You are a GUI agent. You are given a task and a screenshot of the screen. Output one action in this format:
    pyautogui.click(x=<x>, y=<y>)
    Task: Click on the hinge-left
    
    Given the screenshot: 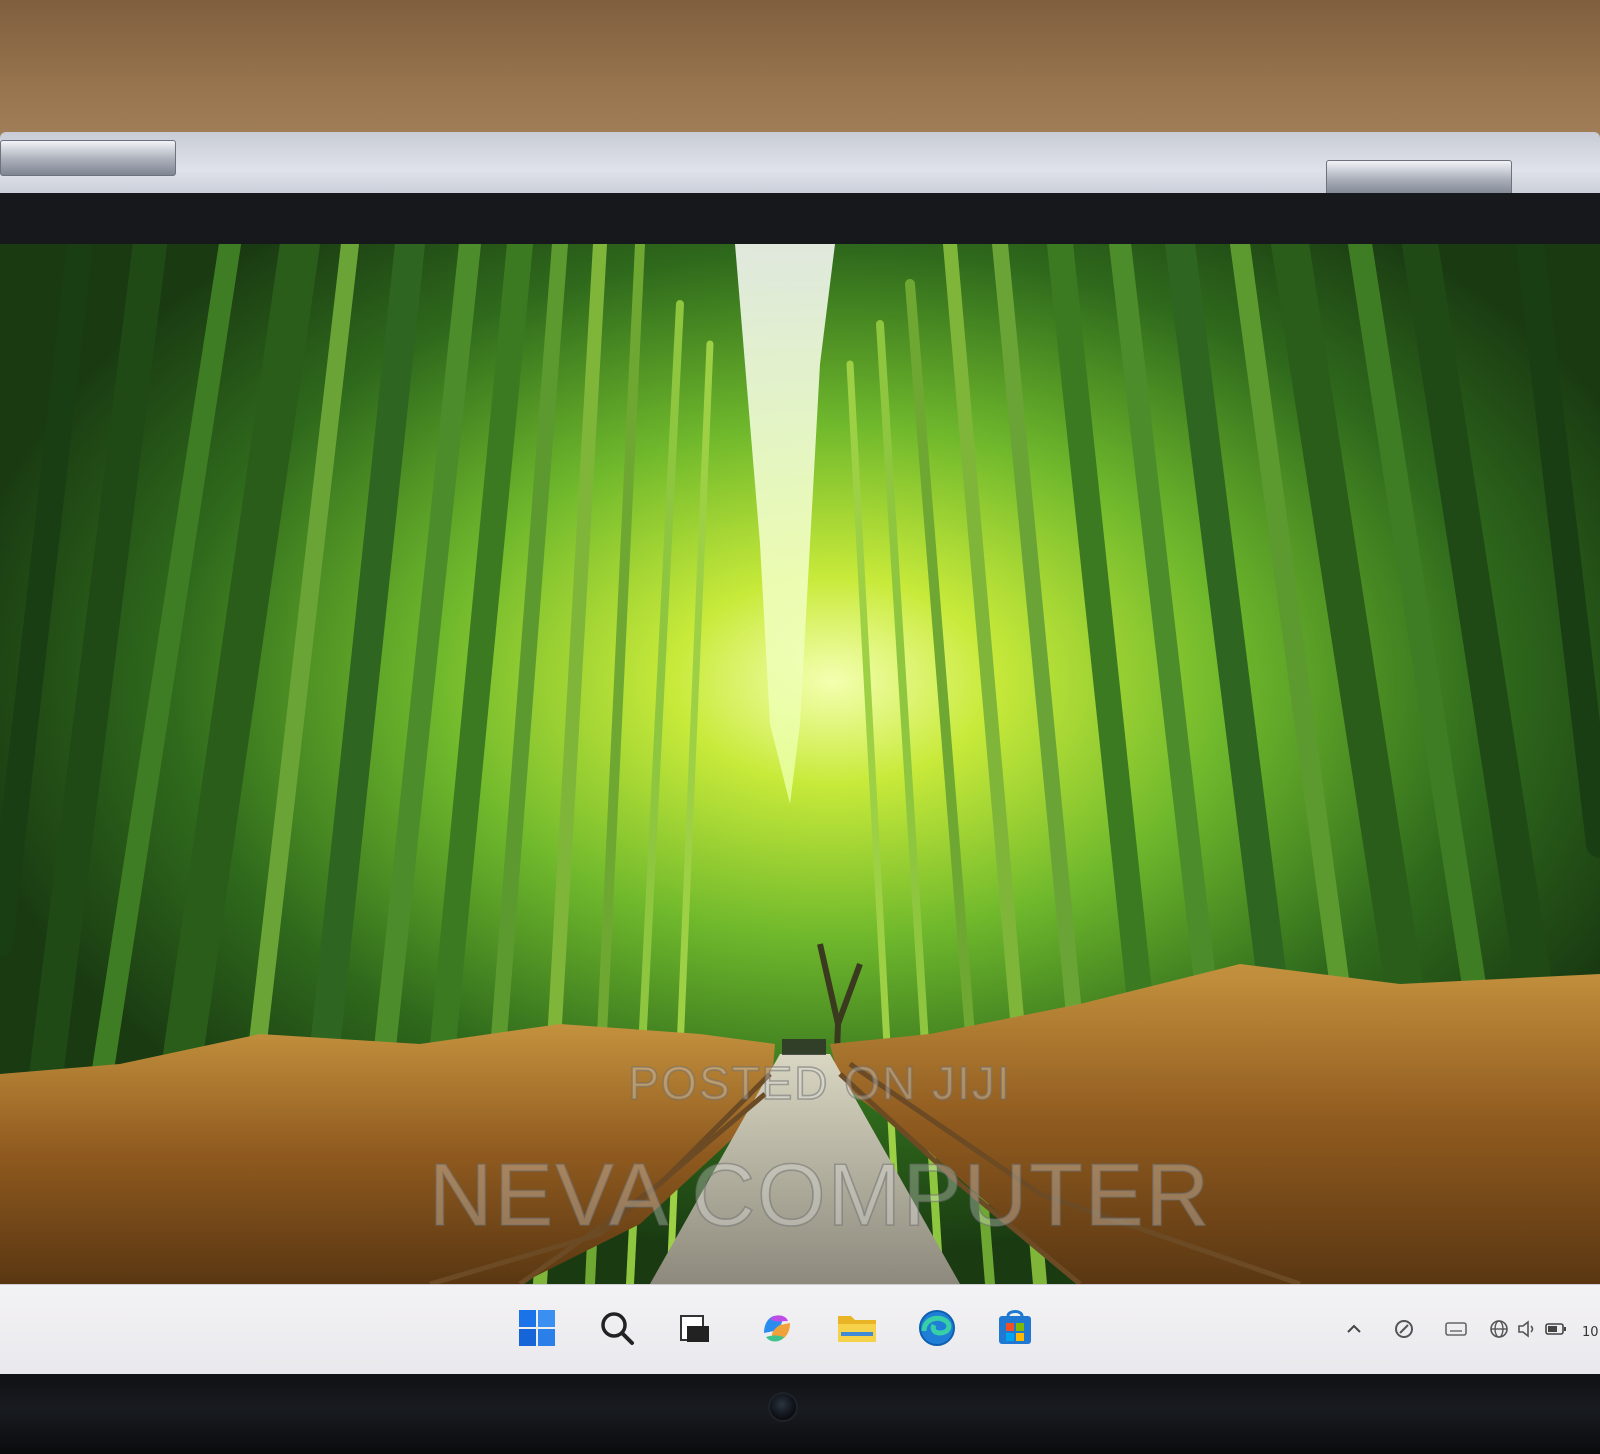 What is the action you would take?
    pyautogui.click(x=88, y=158)
    